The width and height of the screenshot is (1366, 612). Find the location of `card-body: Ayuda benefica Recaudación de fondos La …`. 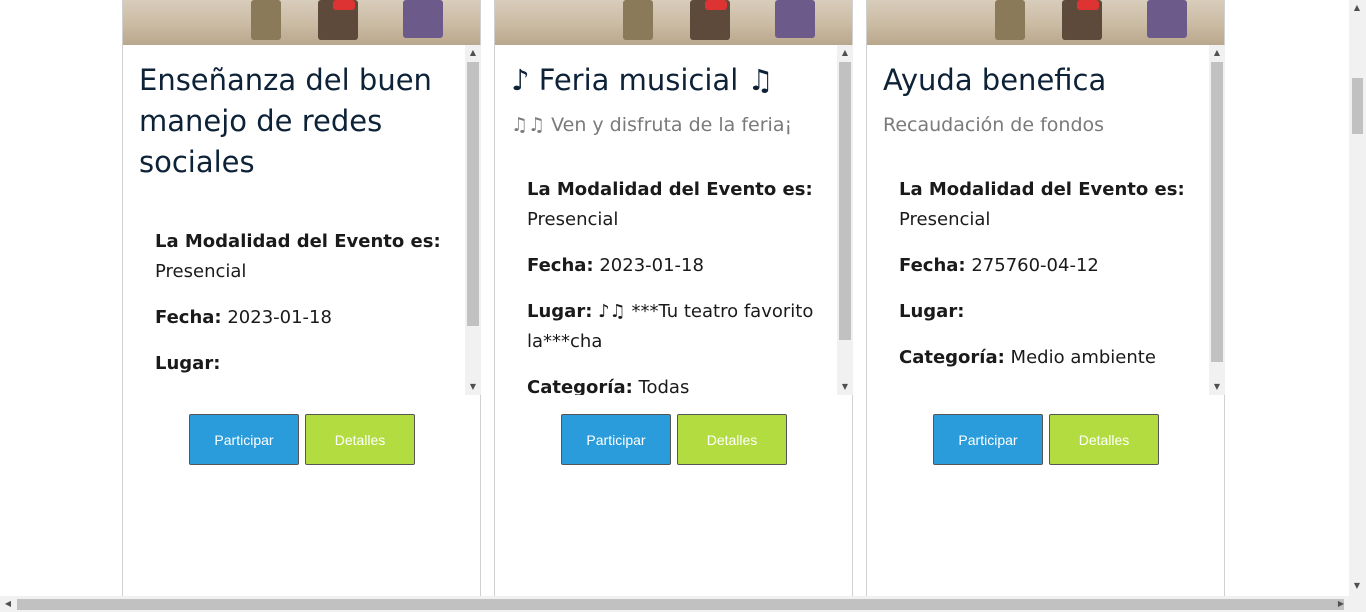

card-body: Ayuda benefica Recaudación de fondos La … is located at coordinates (1038, 220).